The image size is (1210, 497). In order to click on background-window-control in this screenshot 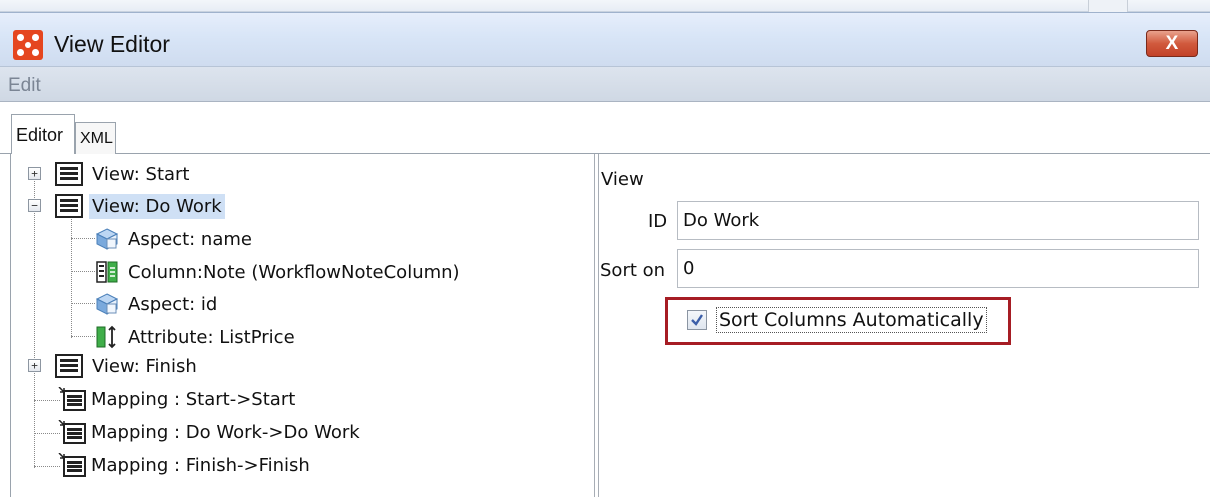, I will do `click(1108, 6)`.